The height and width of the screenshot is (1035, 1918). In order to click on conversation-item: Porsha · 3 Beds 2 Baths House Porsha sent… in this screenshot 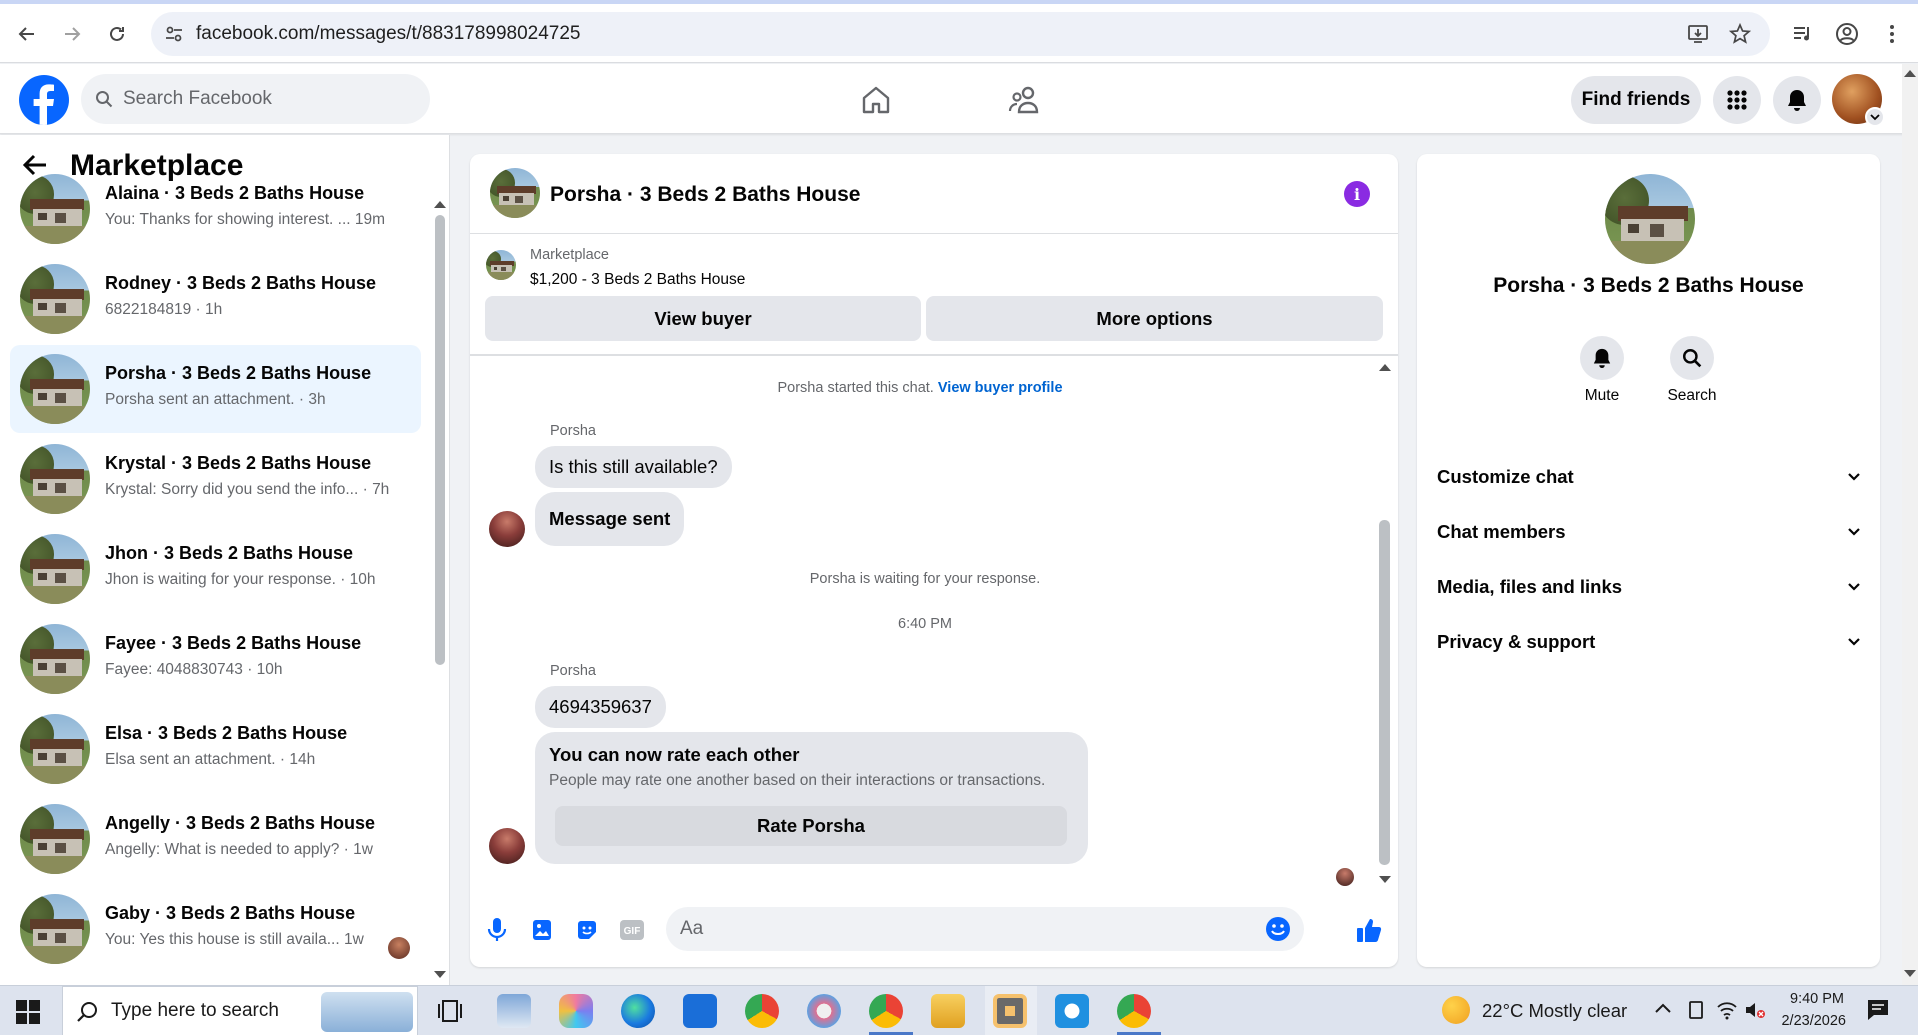, I will do `click(215, 389)`.